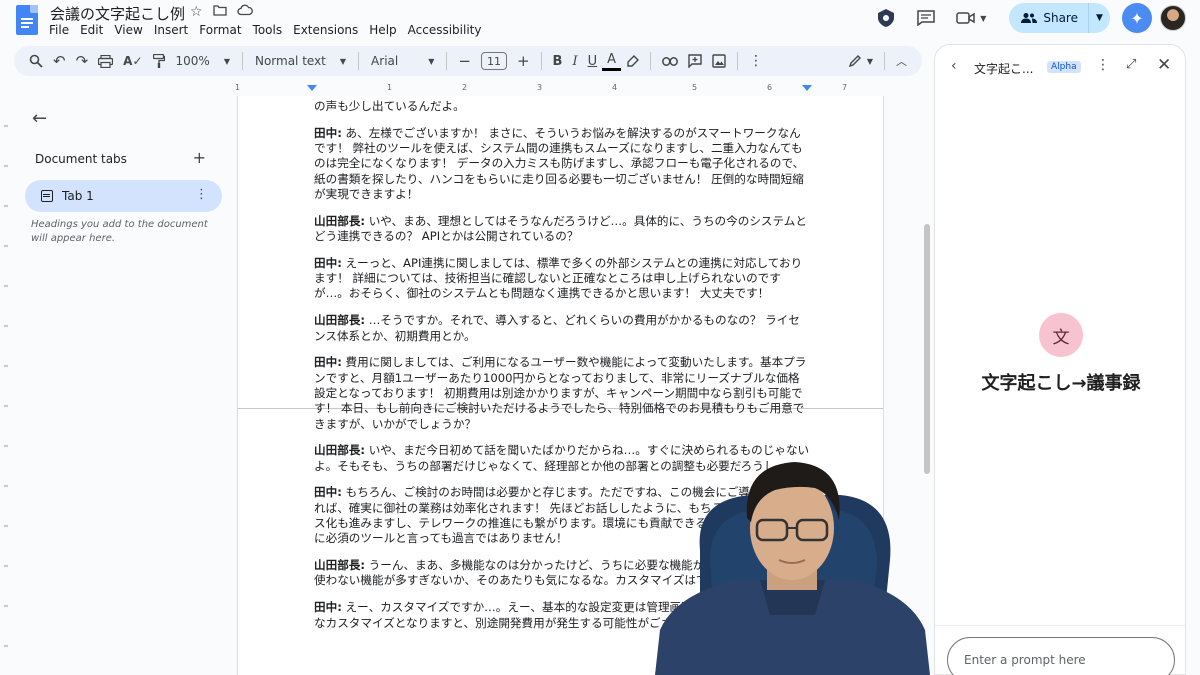 The width and height of the screenshot is (1200, 675). I want to click on panel-divider, so click(1060, 625).